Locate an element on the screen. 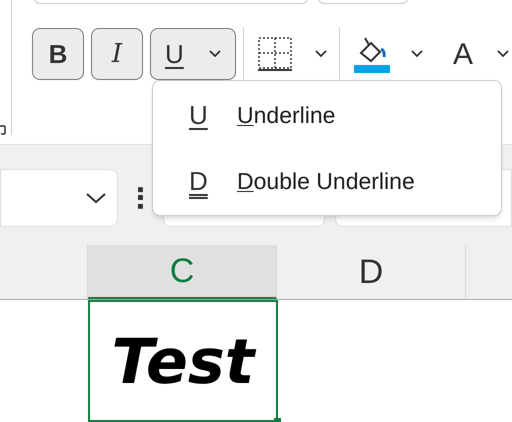 The image size is (512, 422). dialog-launcher-icon is located at coordinates (3, 130).